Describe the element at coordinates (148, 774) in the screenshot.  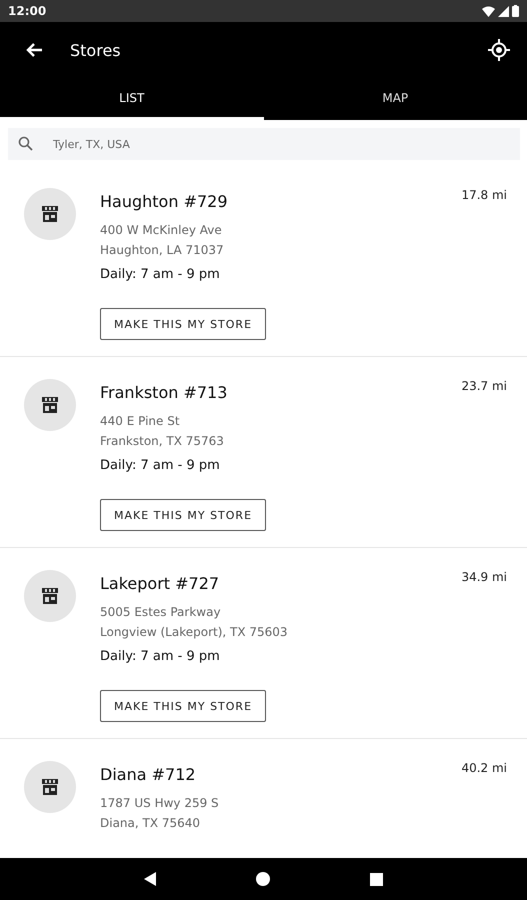
I see `store-name: Diana #712` at that location.